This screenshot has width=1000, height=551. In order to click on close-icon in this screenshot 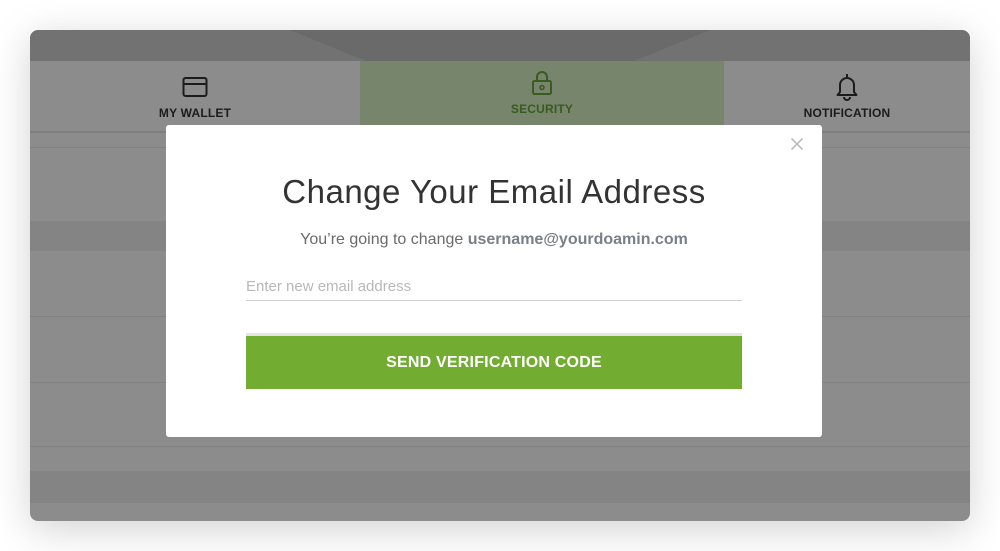, I will do `click(797, 146)`.